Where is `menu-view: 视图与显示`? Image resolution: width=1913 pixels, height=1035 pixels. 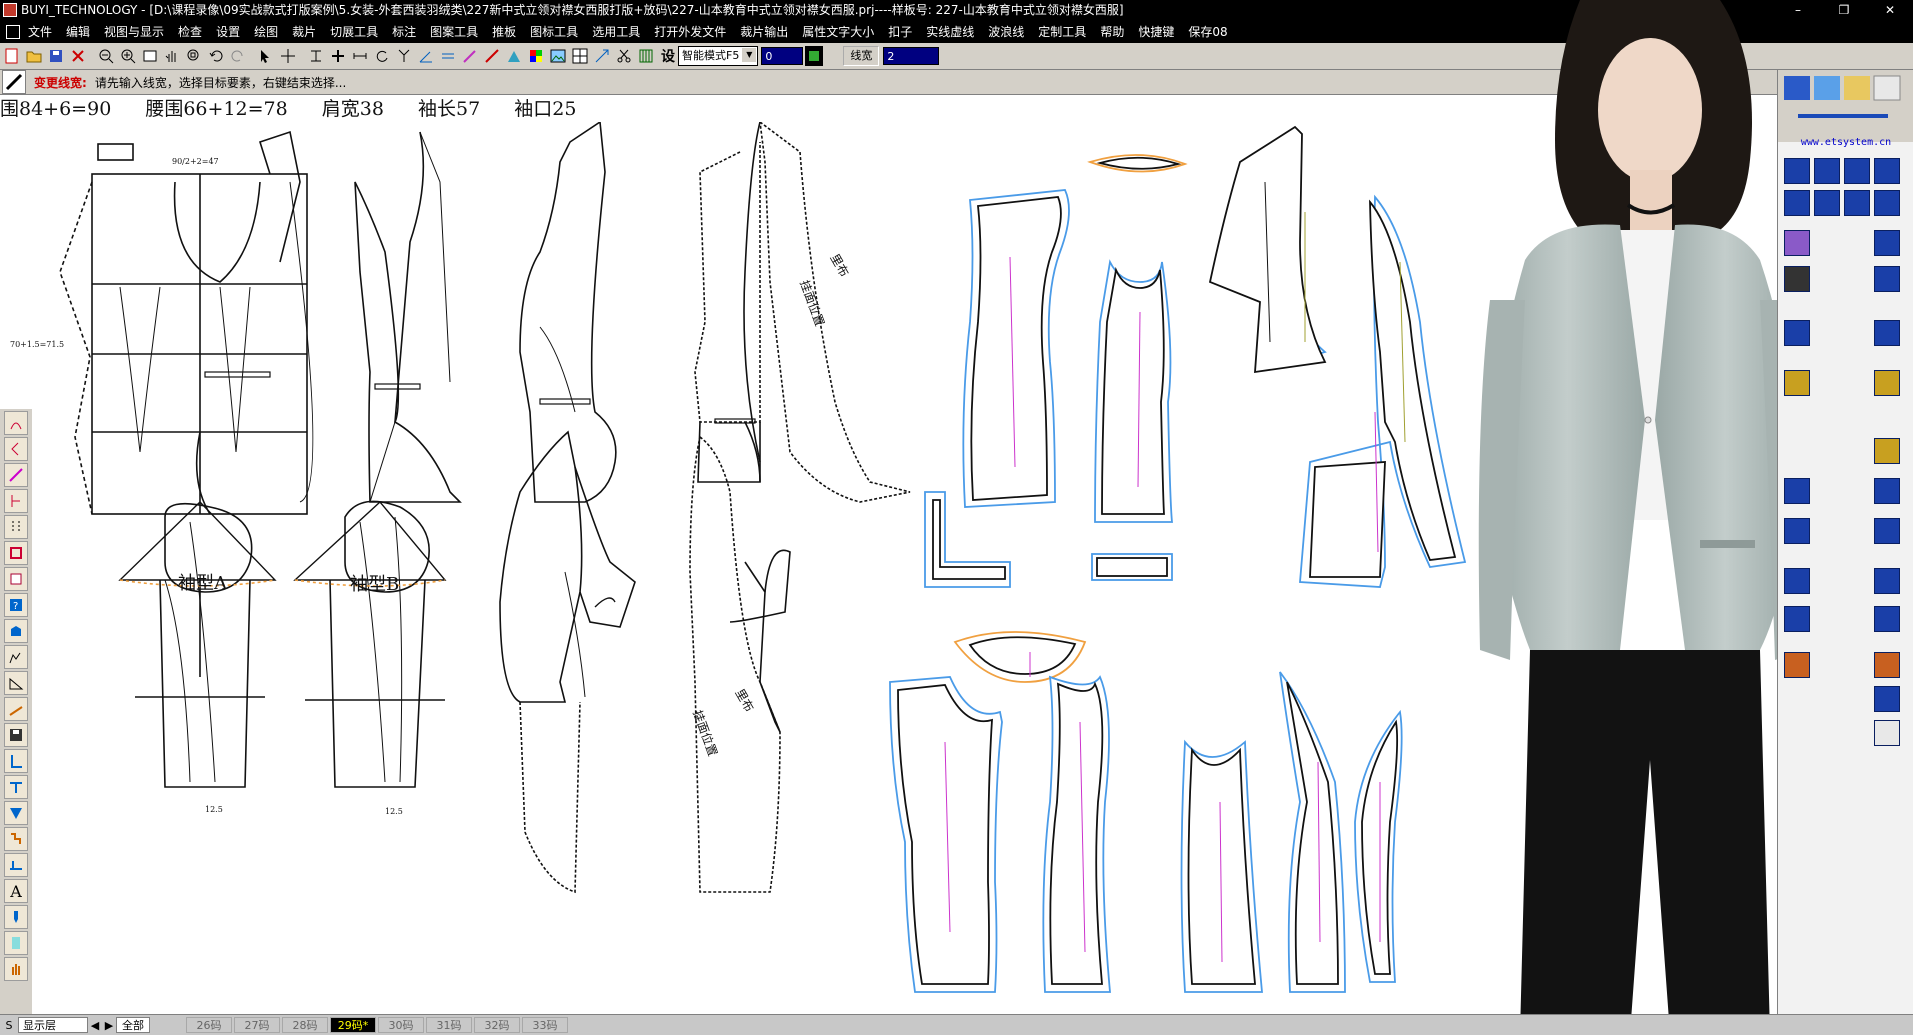 menu-view: 视图与显示 is located at coordinates (134, 31).